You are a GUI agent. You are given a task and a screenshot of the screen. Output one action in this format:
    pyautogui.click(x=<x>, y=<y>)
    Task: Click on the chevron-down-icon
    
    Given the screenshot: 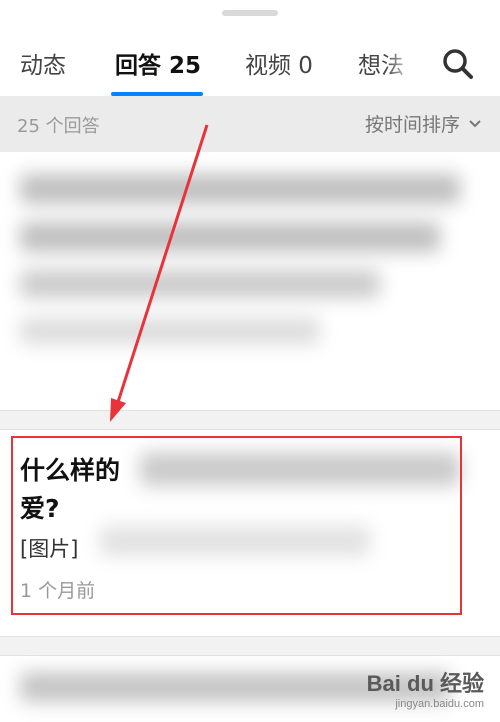 What is the action you would take?
    pyautogui.click(x=475, y=123)
    